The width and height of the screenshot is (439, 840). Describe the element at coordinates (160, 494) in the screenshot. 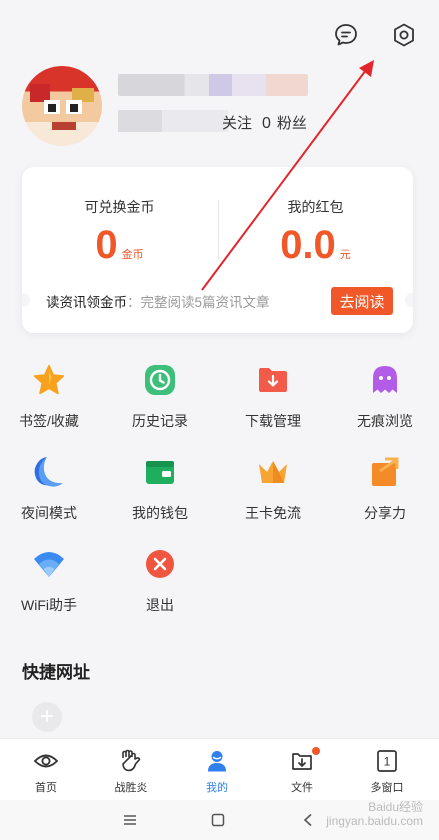

I see `feature-wallet: 我的钱包` at that location.